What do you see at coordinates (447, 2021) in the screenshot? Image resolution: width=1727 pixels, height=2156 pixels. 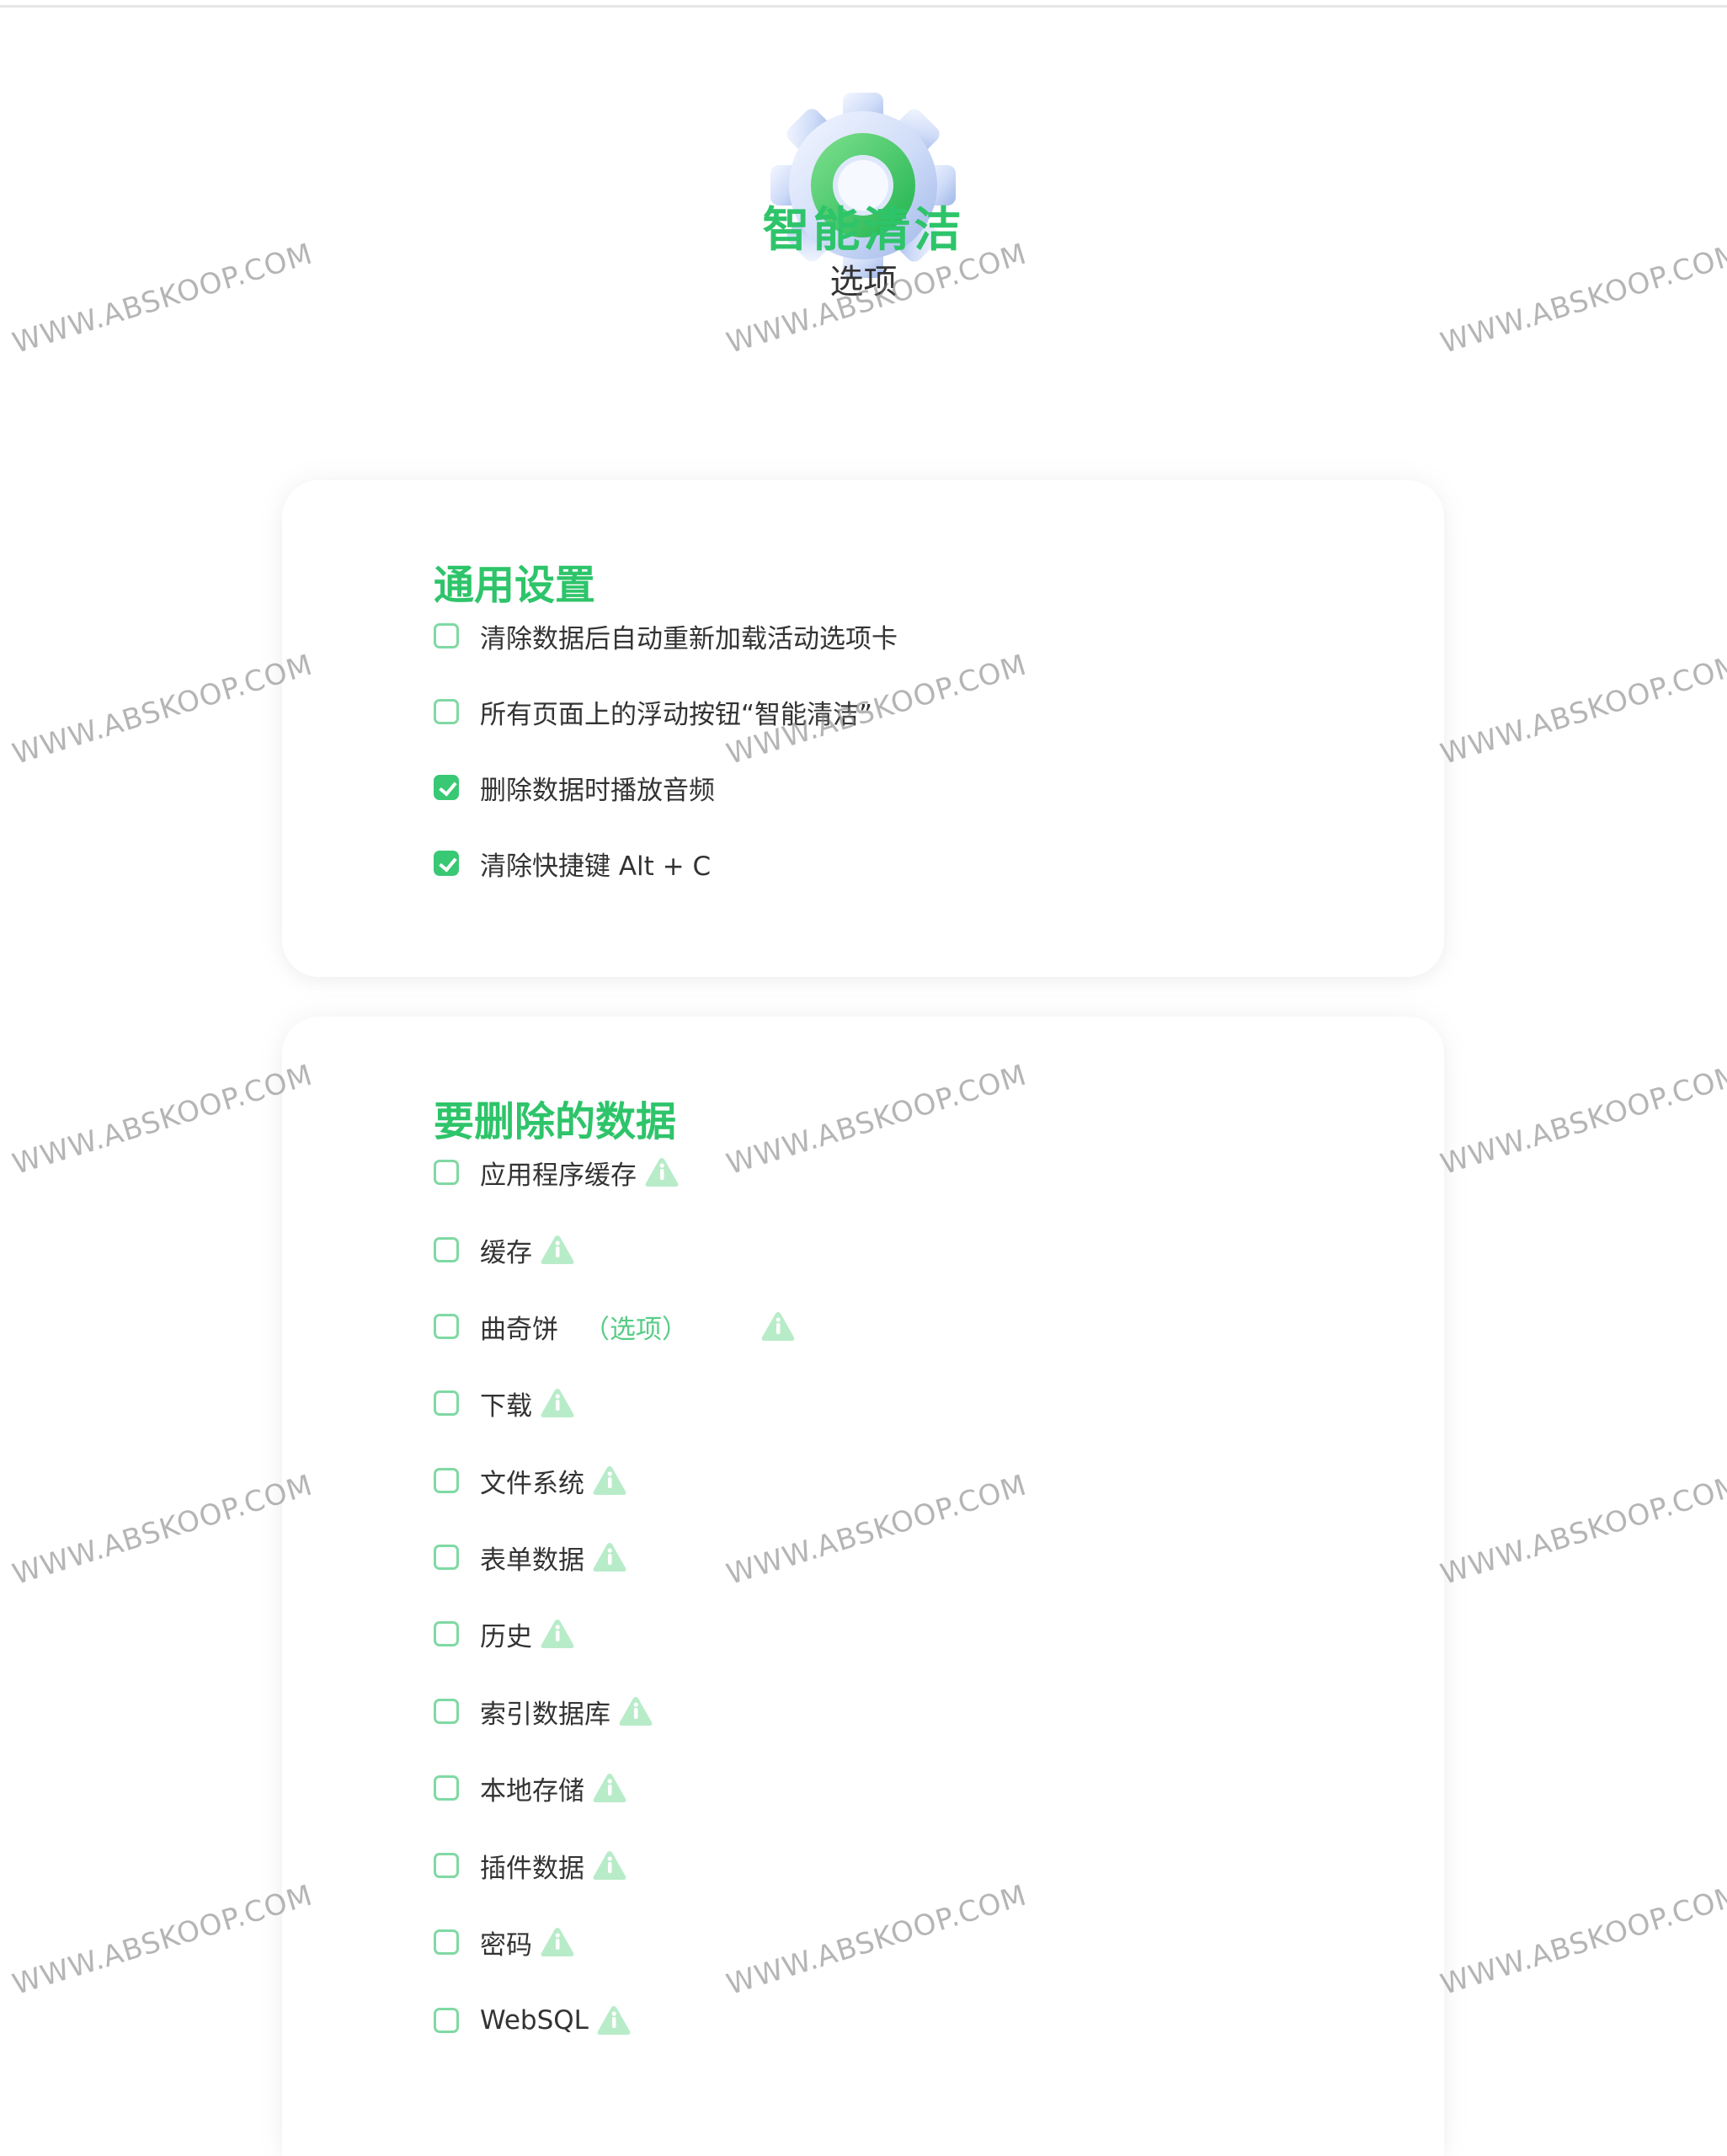 I see `websql-checkbox` at bounding box center [447, 2021].